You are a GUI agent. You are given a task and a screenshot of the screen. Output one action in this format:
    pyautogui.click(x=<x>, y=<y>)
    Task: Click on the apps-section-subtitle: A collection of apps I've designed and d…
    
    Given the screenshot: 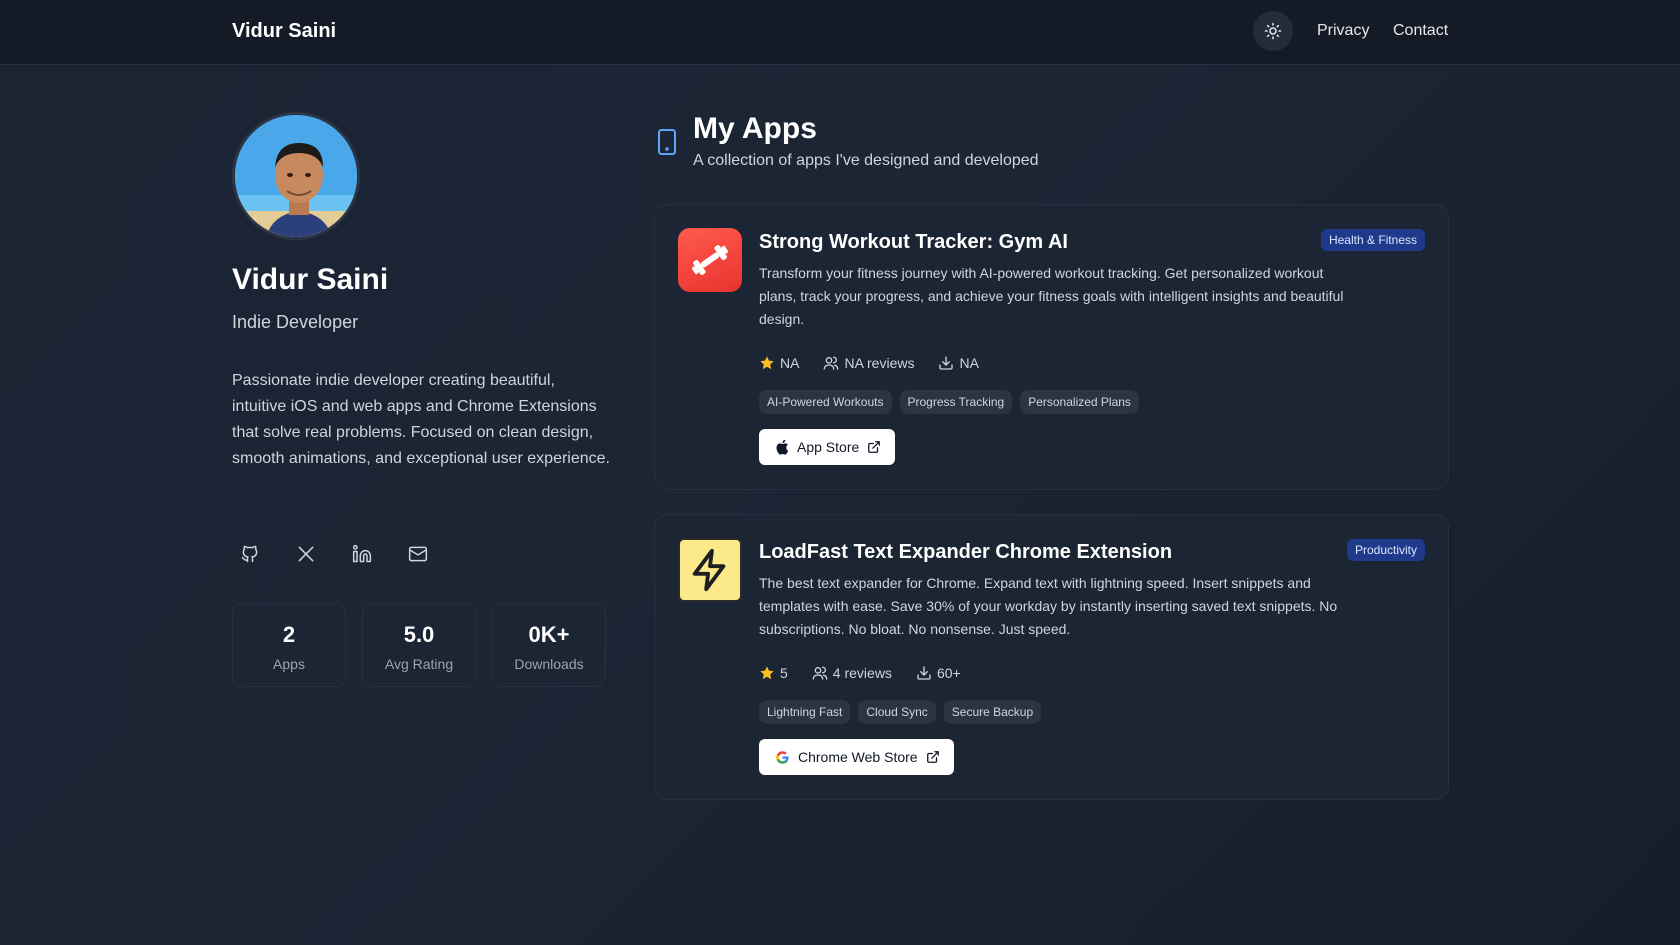 What is the action you would take?
    pyautogui.click(x=866, y=160)
    